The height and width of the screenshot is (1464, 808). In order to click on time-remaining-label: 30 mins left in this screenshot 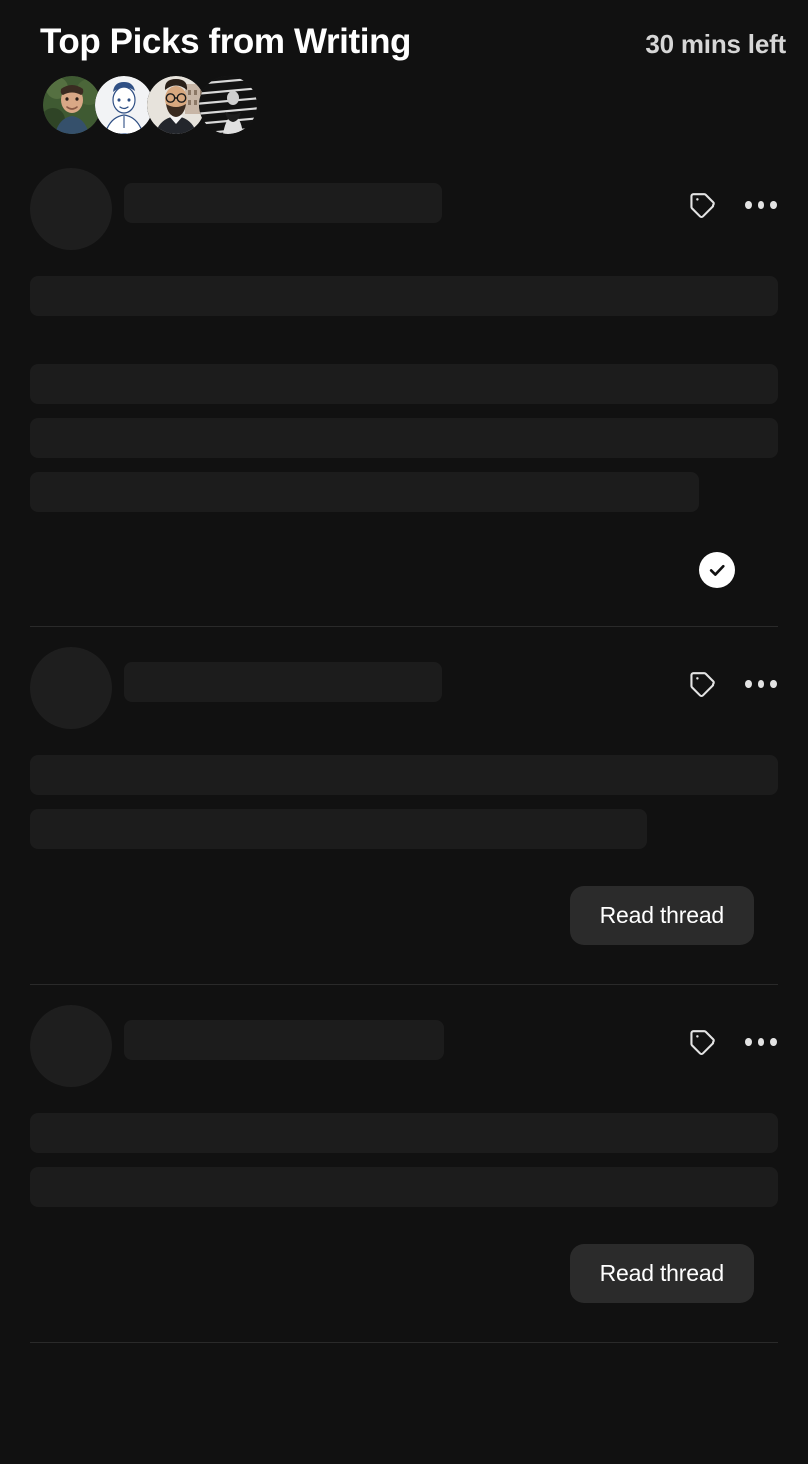, I will do `click(715, 44)`.